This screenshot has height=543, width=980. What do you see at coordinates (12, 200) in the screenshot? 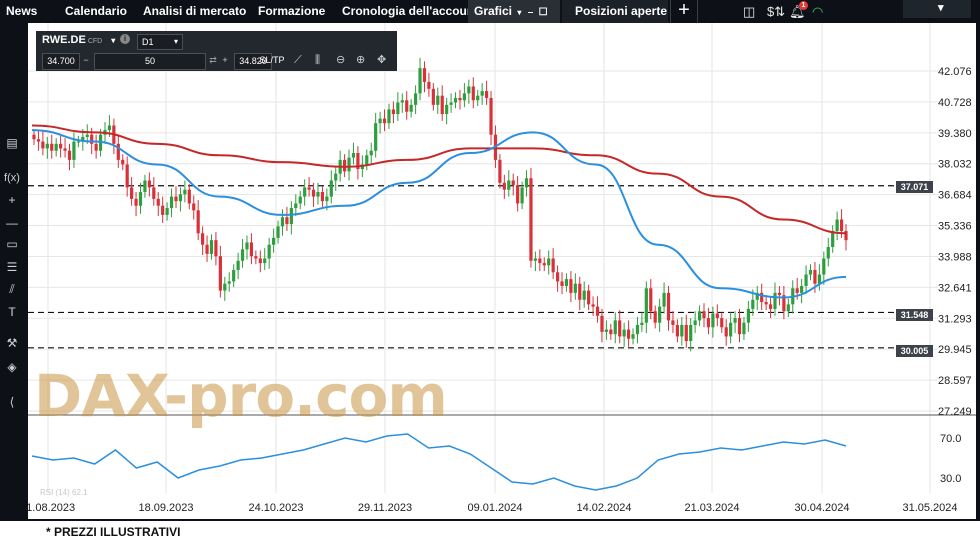
I see `crosshair-icon: +` at bounding box center [12, 200].